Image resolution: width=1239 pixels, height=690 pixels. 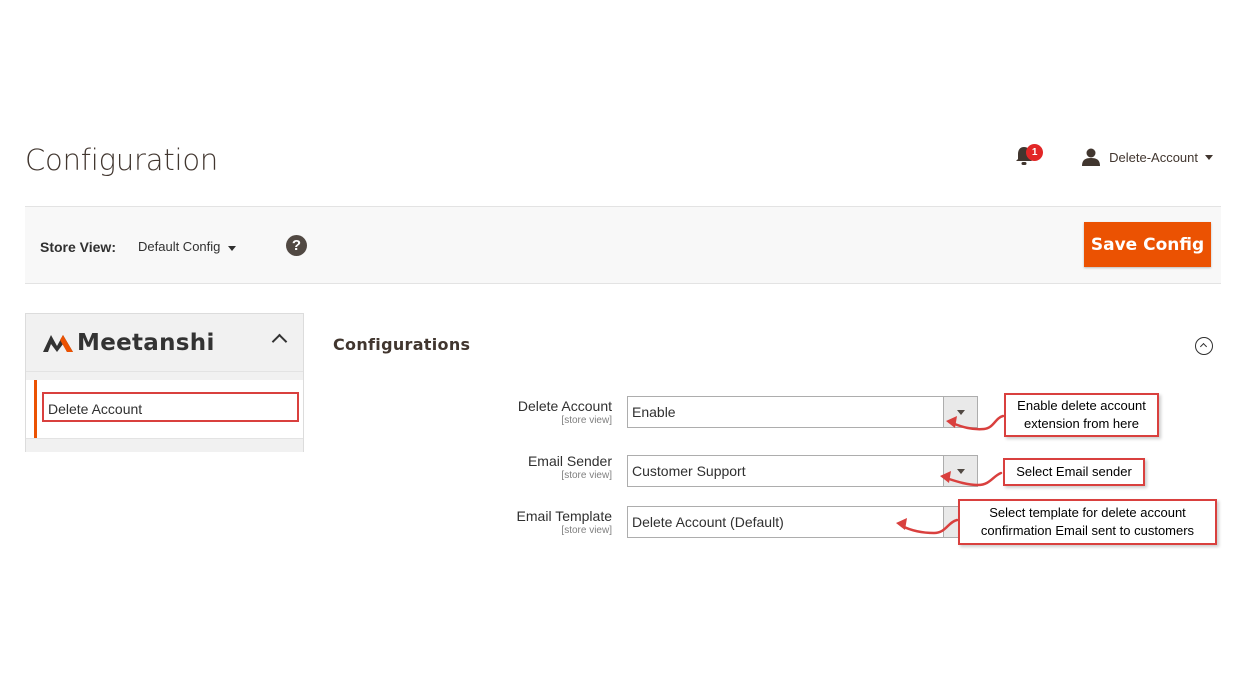 What do you see at coordinates (977, 422) in the screenshot?
I see `arrow-enable` at bounding box center [977, 422].